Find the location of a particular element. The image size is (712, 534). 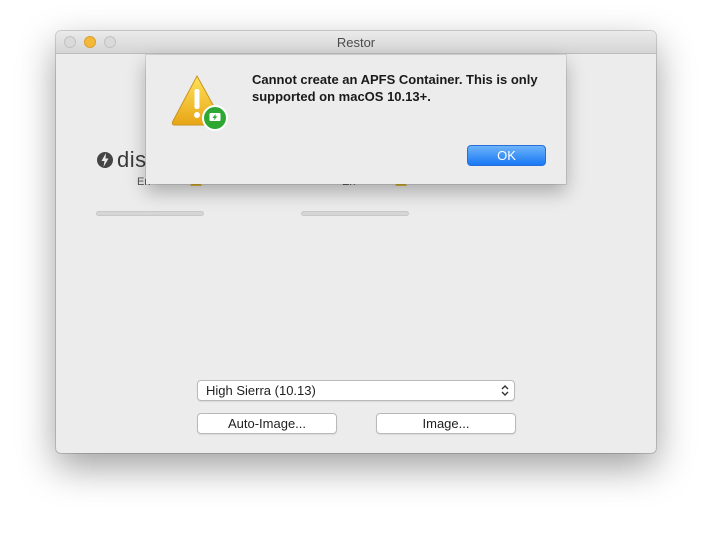

os-version-value: High Sierra (10.13) is located at coordinates (261, 390).